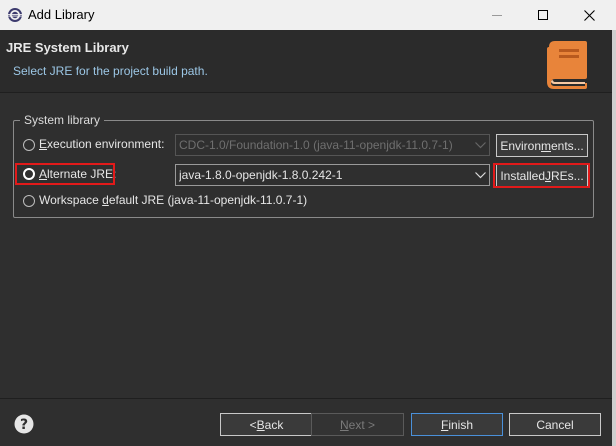 This screenshot has height=446, width=616. Describe the element at coordinates (29, 174) in the screenshot. I see `radio-alternate-jre` at that location.